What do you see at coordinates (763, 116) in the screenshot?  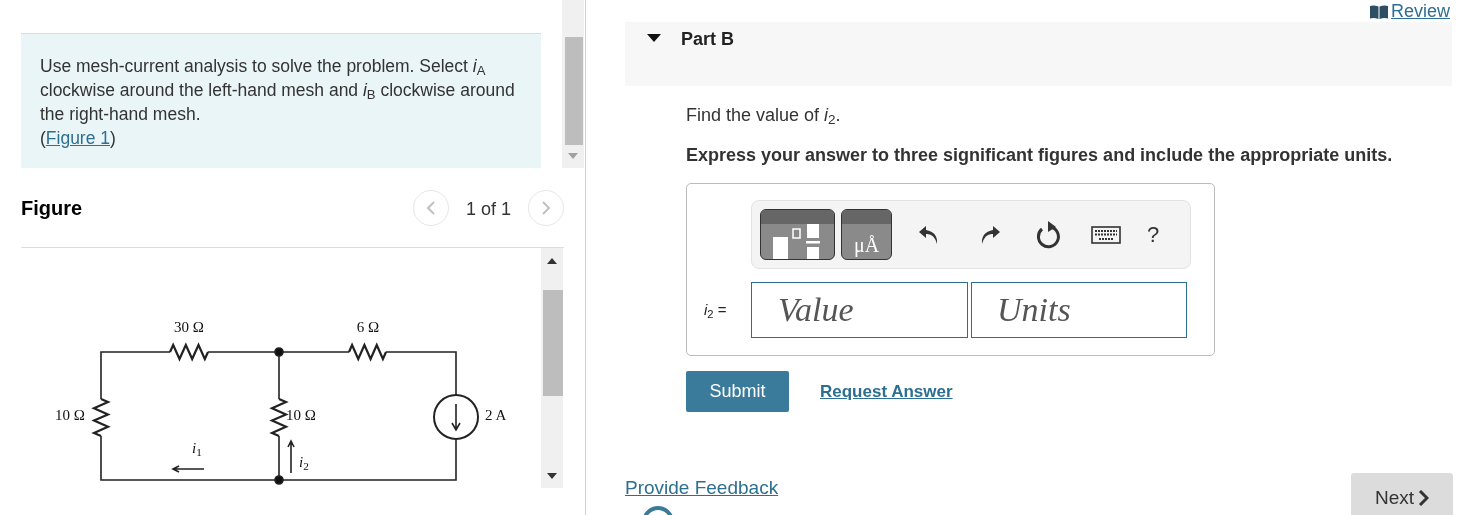 I see `question-text: Find the value of i$_{2}$.` at bounding box center [763, 116].